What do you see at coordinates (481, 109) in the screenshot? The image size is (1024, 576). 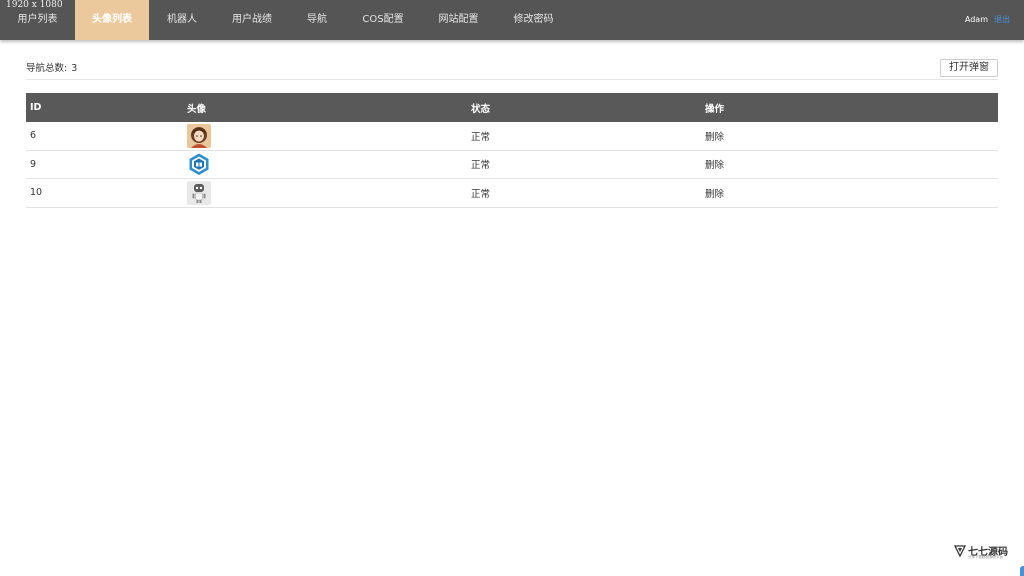 I see `header-status: 状态` at bounding box center [481, 109].